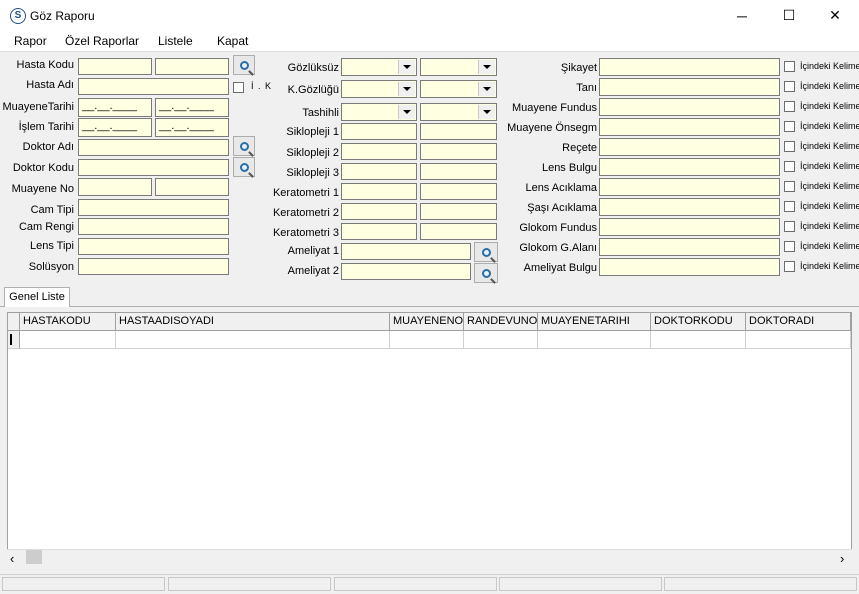 The image size is (859, 594). What do you see at coordinates (698, 322) in the screenshot?
I see `col-doktorkodu: DOKTORKODU` at bounding box center [698, 322].